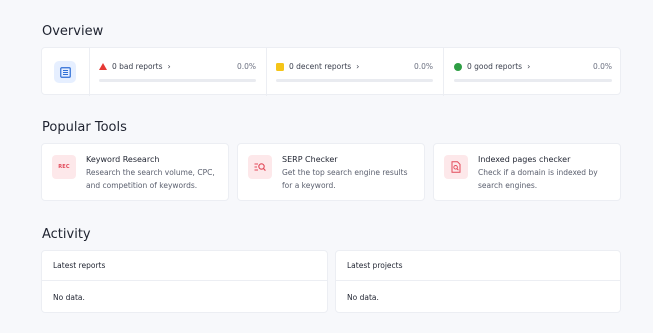 The width and height of the screenshot is (653, 333). Describe the element at coordinates (79, 265) in the screenshot. I see `panel-title: Latest reports` at that location.